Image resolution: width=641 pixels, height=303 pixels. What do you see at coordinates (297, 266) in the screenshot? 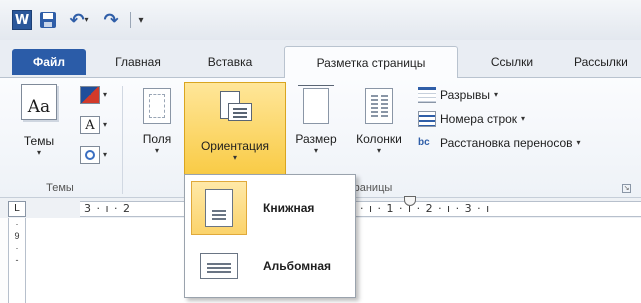
I see `landscape-label: Альбомная` at bounding box center [297, 266].